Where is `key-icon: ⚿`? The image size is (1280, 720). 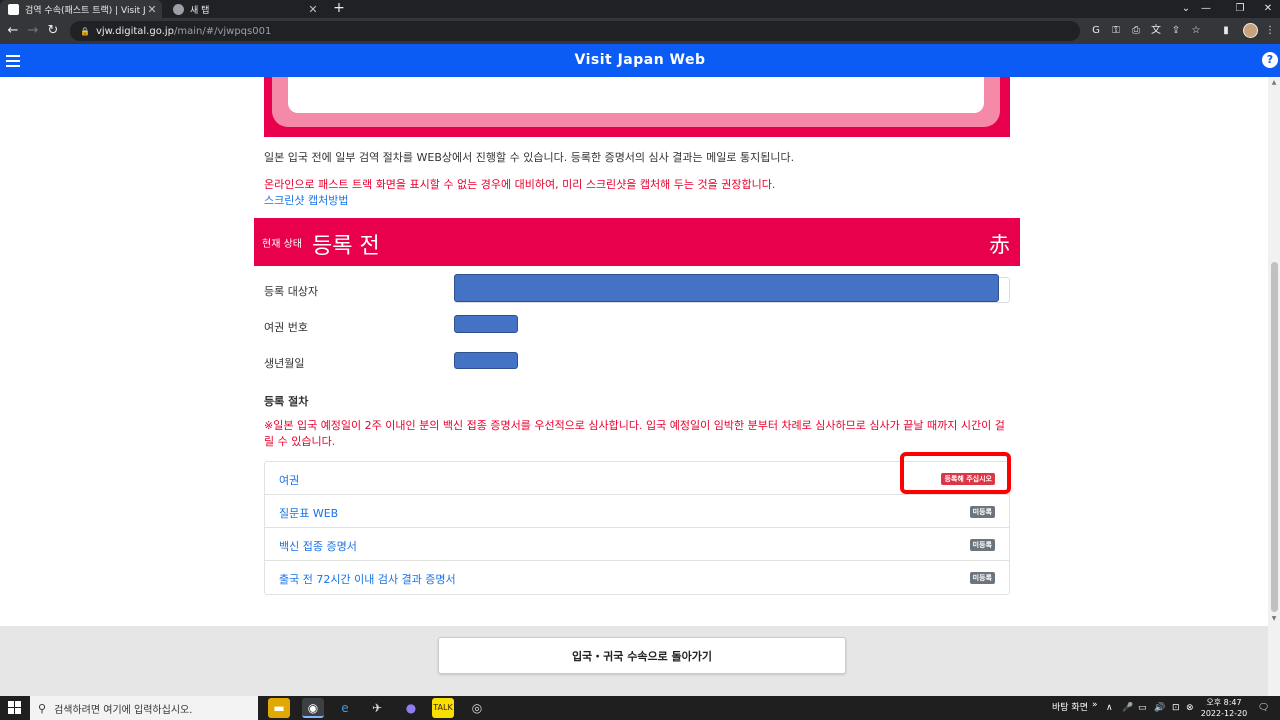 key-icon: ⚿ is located at coordinates (1116, 31).